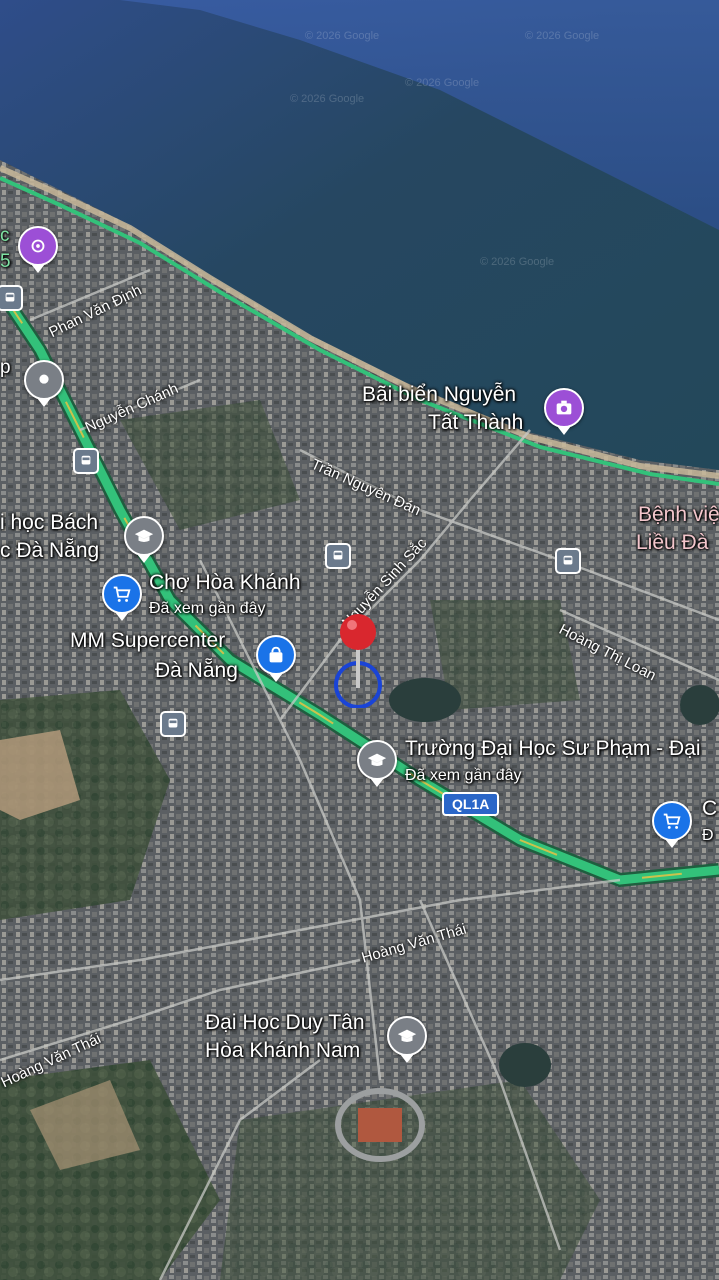 The image size is (719, 1280). What do you see at coordinates (5, 235) in the screenshot?
I see `edge-label: c` at bounding box center [5, 235].